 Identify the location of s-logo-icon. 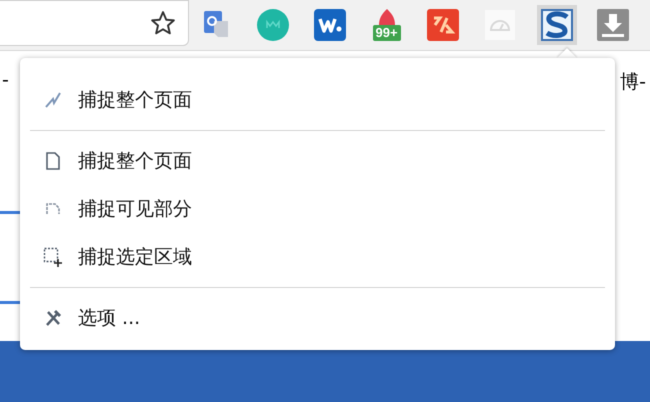
(556, 25).